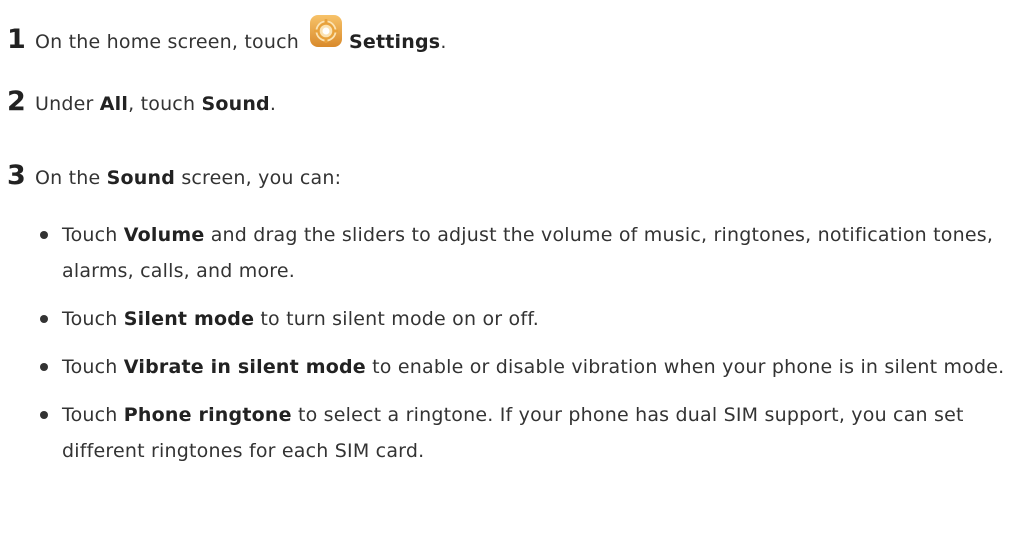 Image resolution: width=1033 pixels, height=537 pixels. What do you see at coordinates (261, 178) in the screenshot?
I see `step-text-end: screen, you can:` at bounding box center [261, 178].